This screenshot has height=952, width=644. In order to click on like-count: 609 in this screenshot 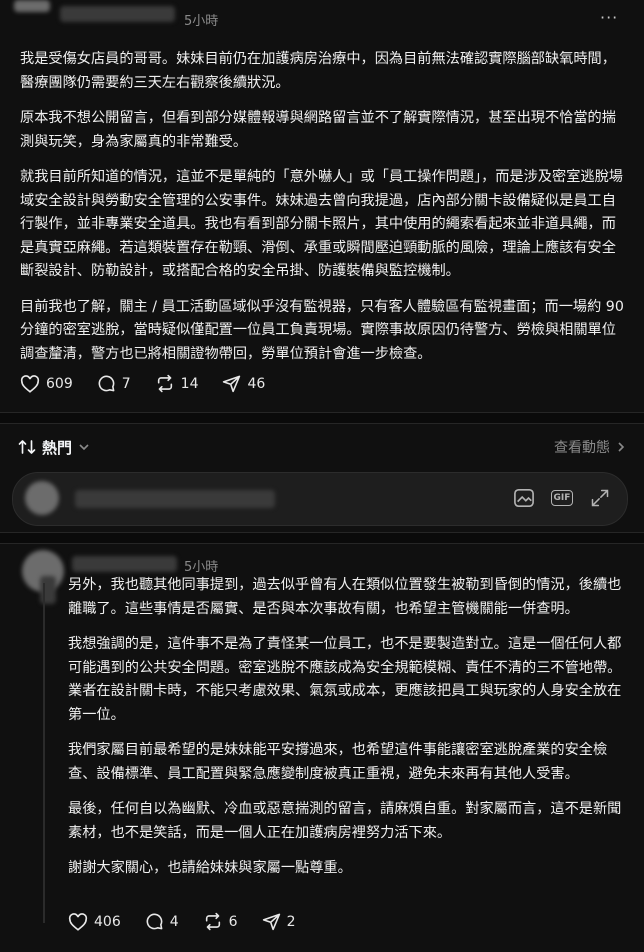, I will do `click(59, 383)`.